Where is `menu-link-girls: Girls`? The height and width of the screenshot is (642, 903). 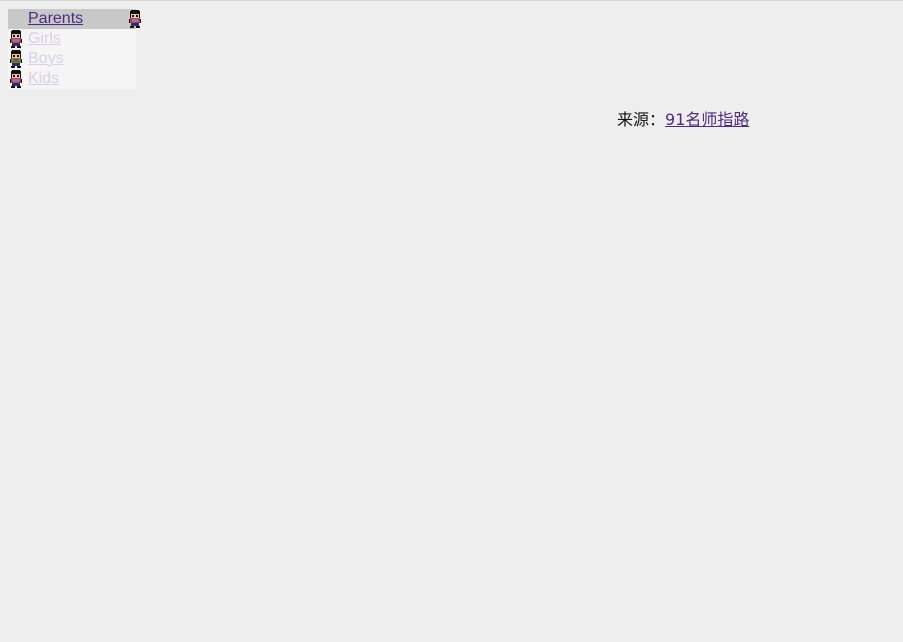 menu-link-girls: Girls is located at coordinates (44, 38).